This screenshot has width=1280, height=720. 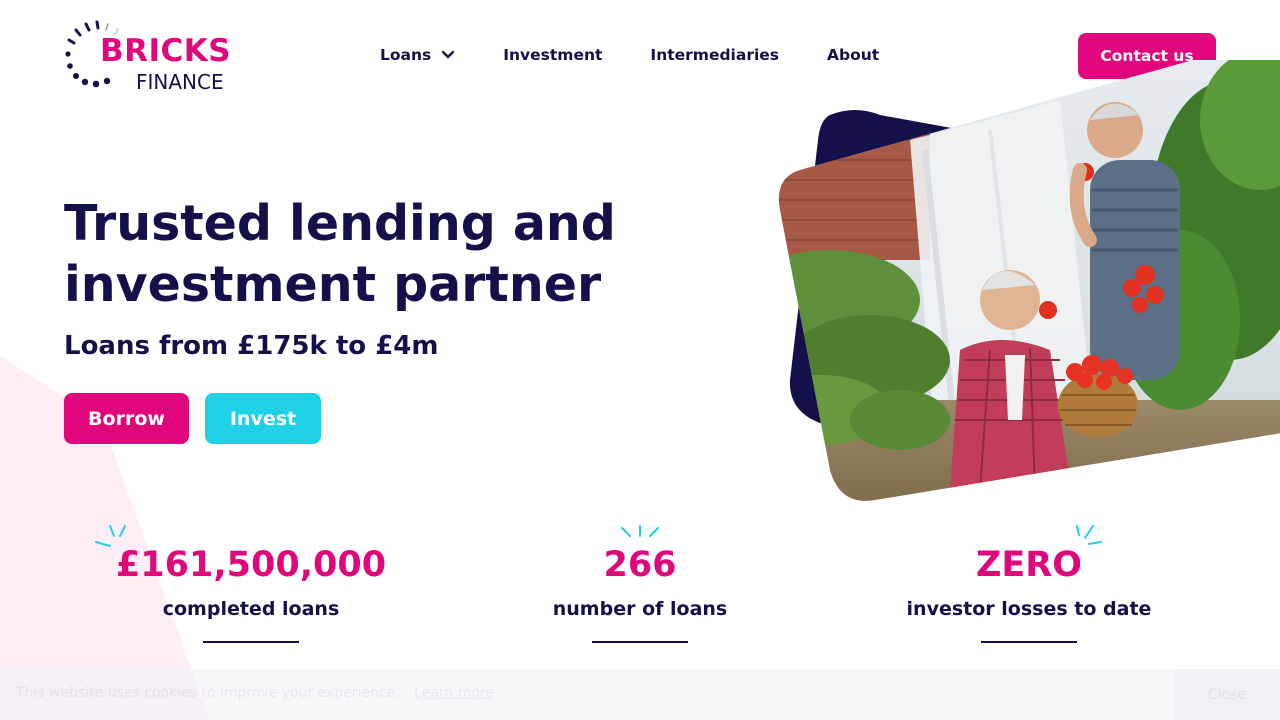 What do you see at coordinates (251, 346) in the screenshot?
I see `hero-subtitle: Loans from £175k to £4m` at bounding box center [251, 346].